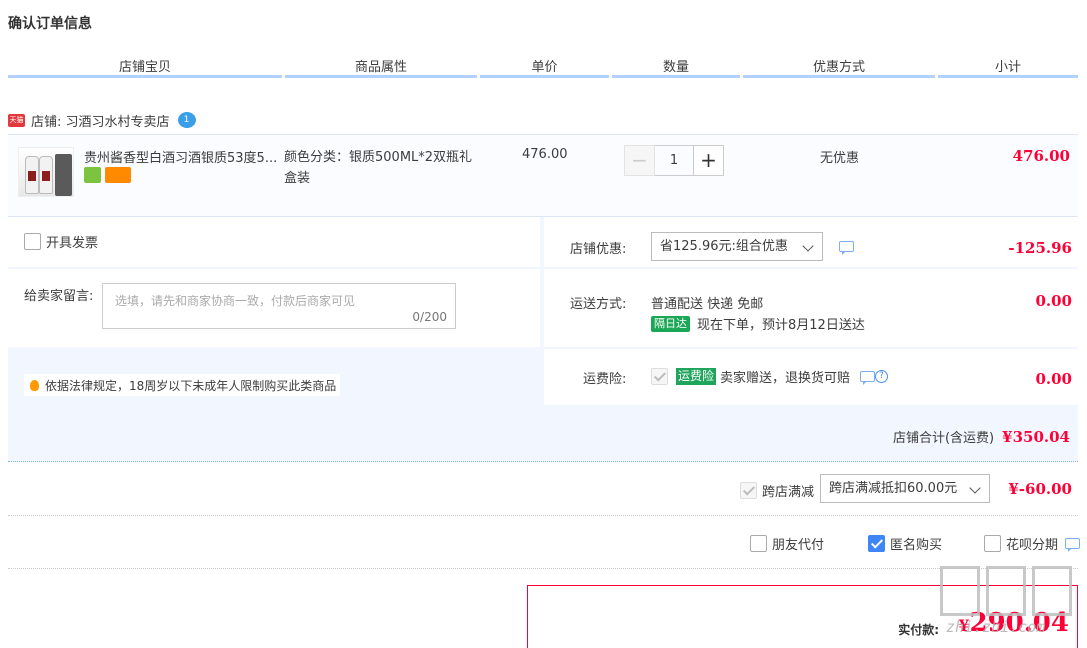 The height and width of the screenshot is (648, 1087). Describe the element at coordinates (708, 160) in the screenshot. I see `qty-increase-button: +` at that location.